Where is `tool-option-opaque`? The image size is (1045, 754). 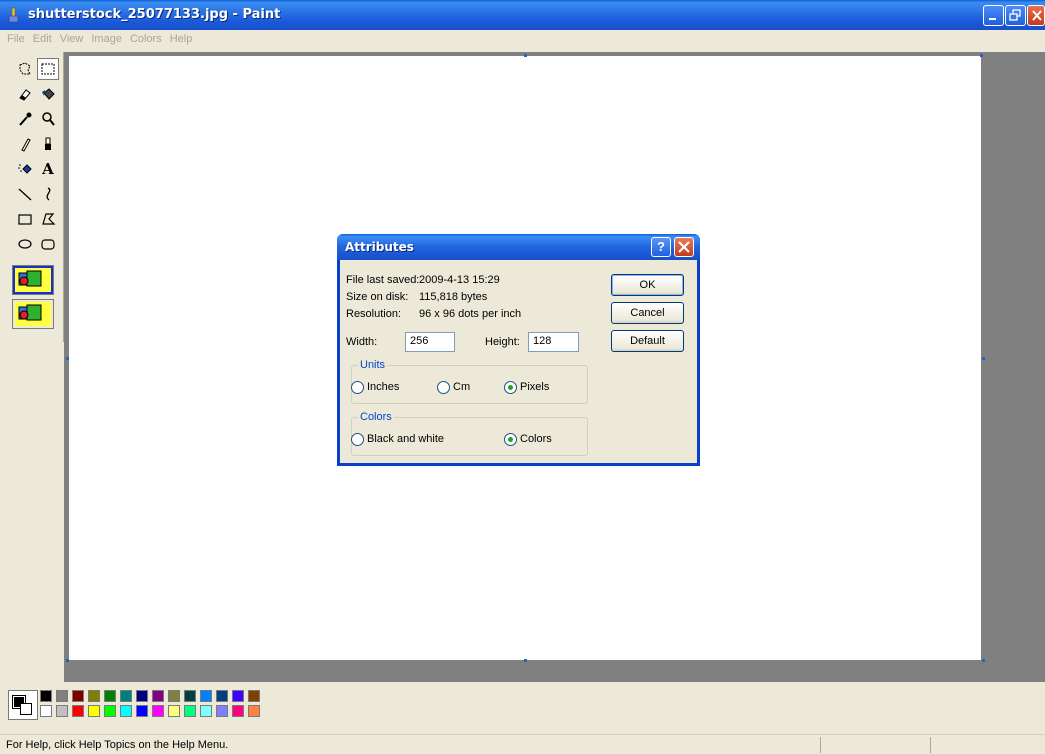
tool-option-opaque is located at coordinates (33, 280).